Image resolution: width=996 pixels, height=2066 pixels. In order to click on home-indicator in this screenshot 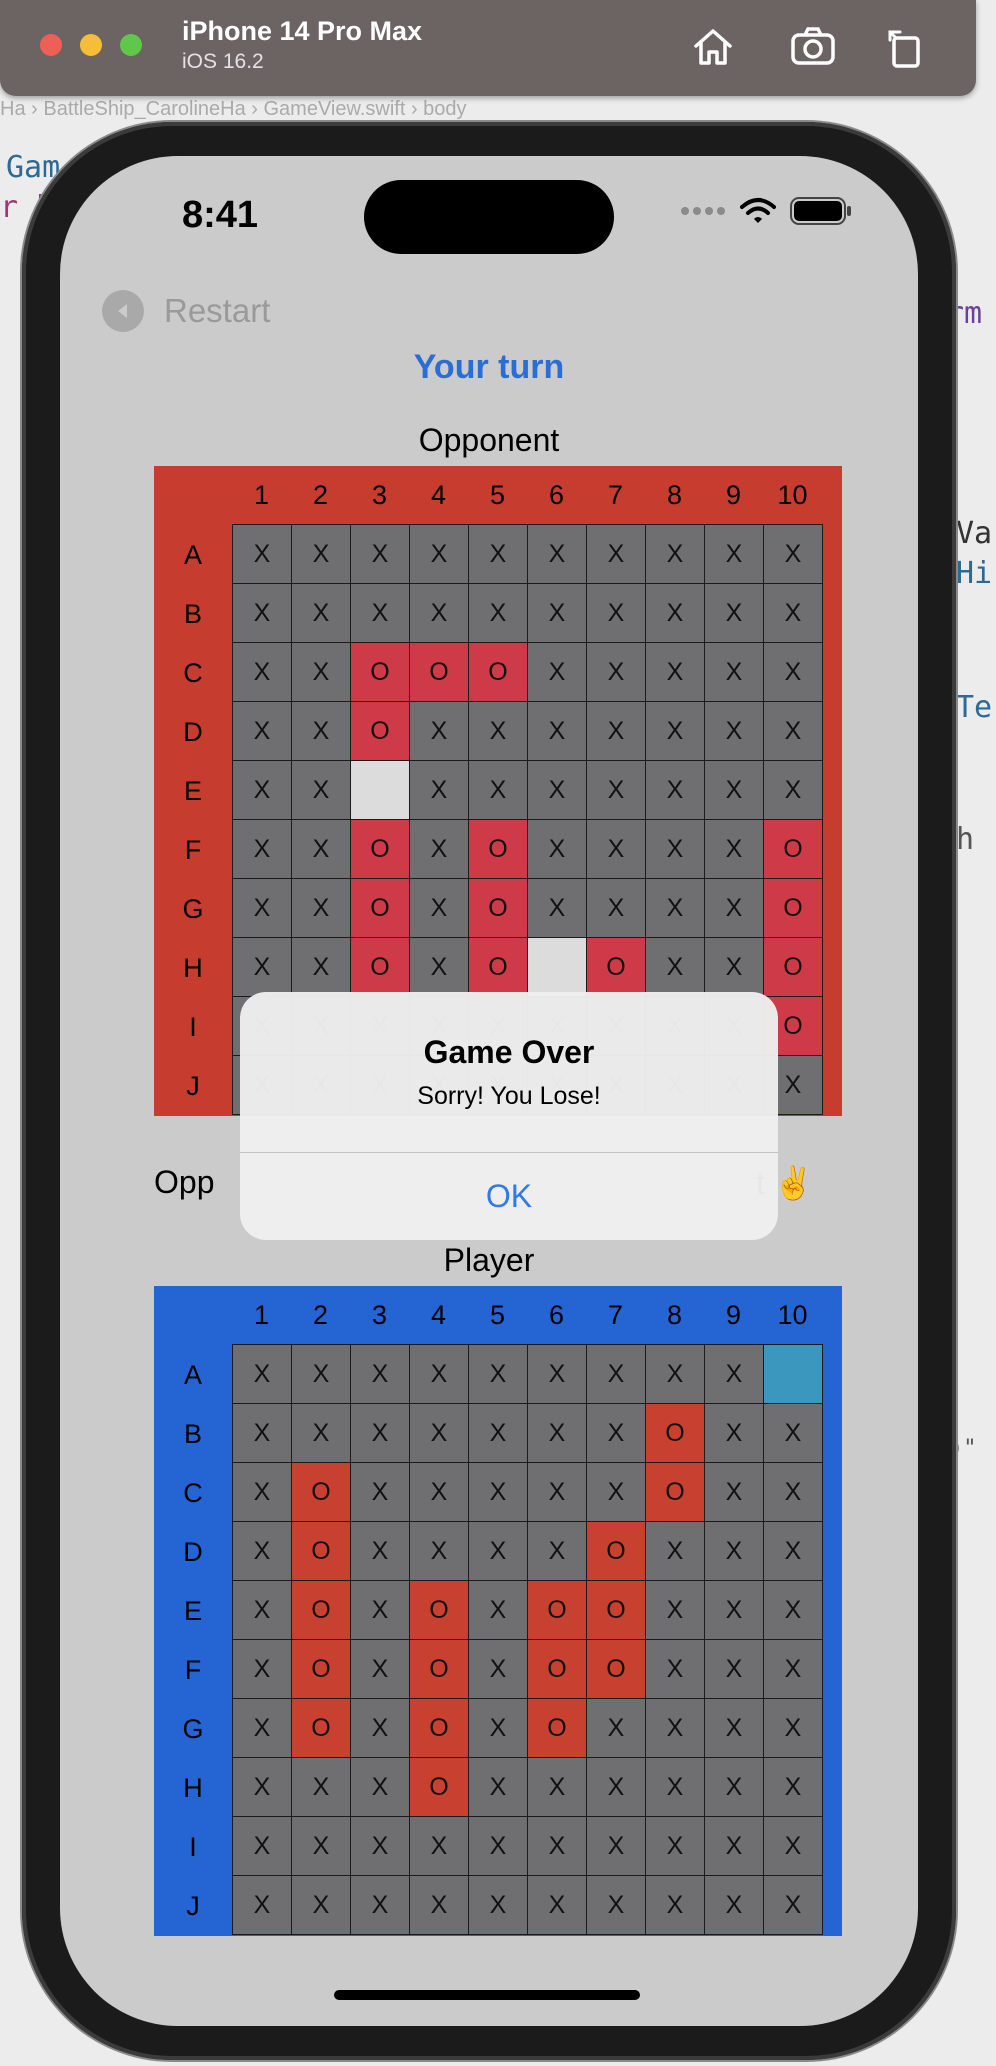, I will do `click(487, 1995)`.